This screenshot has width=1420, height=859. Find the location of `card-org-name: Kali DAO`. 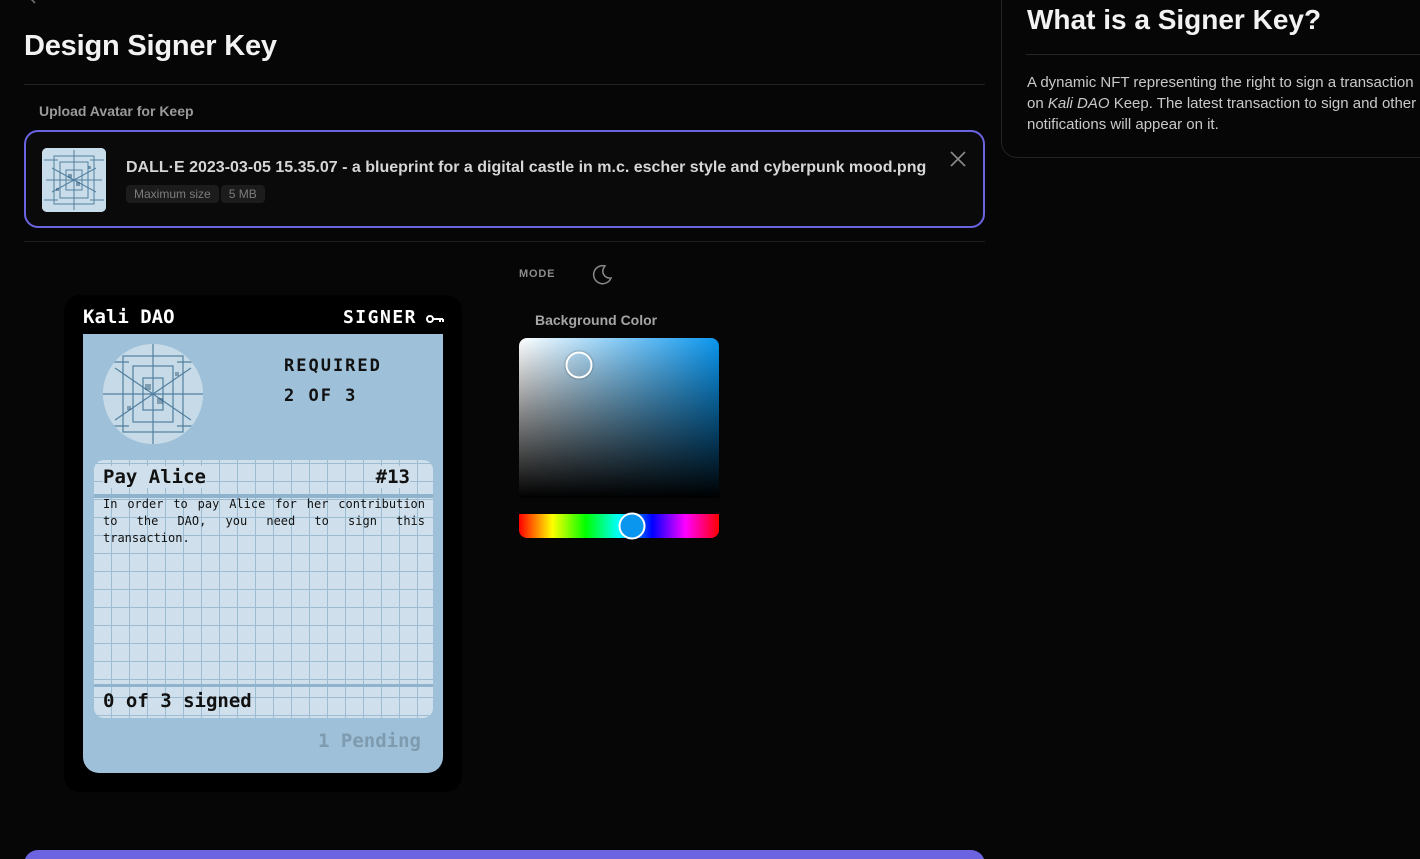

card-org-name: Kali DAO is located at coordinates (129, 317).